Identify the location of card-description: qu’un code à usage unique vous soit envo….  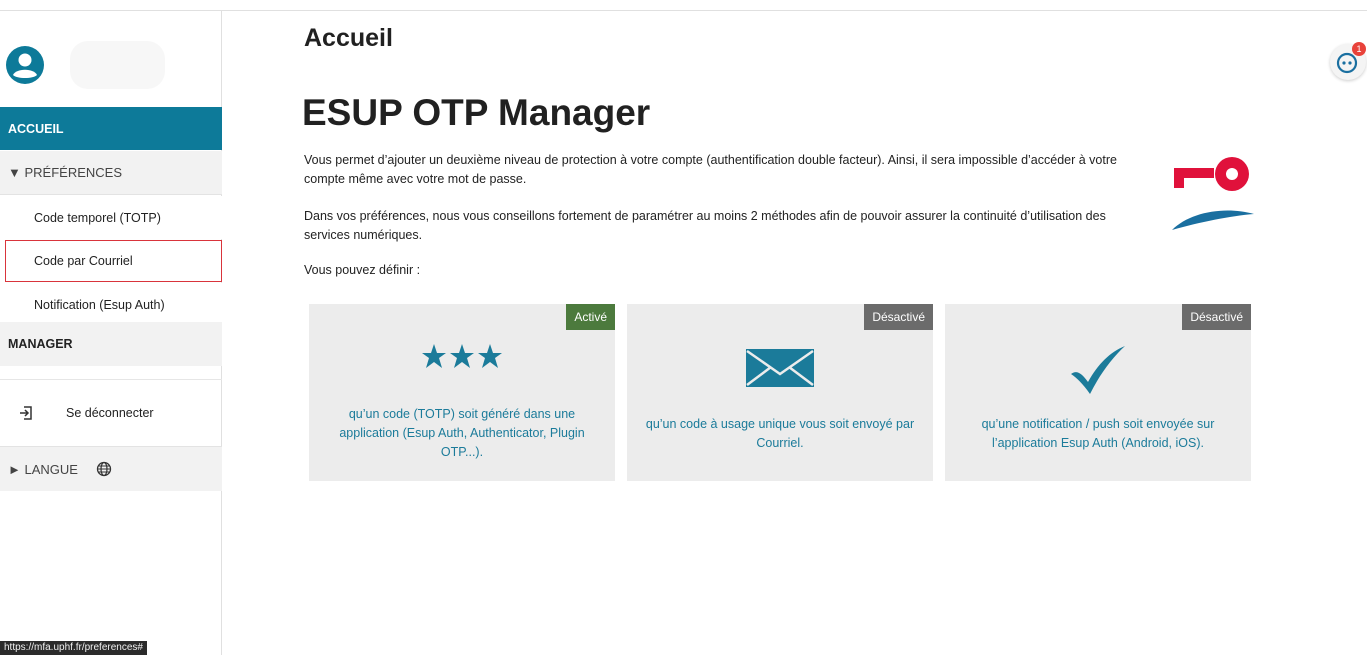
(780, 433).